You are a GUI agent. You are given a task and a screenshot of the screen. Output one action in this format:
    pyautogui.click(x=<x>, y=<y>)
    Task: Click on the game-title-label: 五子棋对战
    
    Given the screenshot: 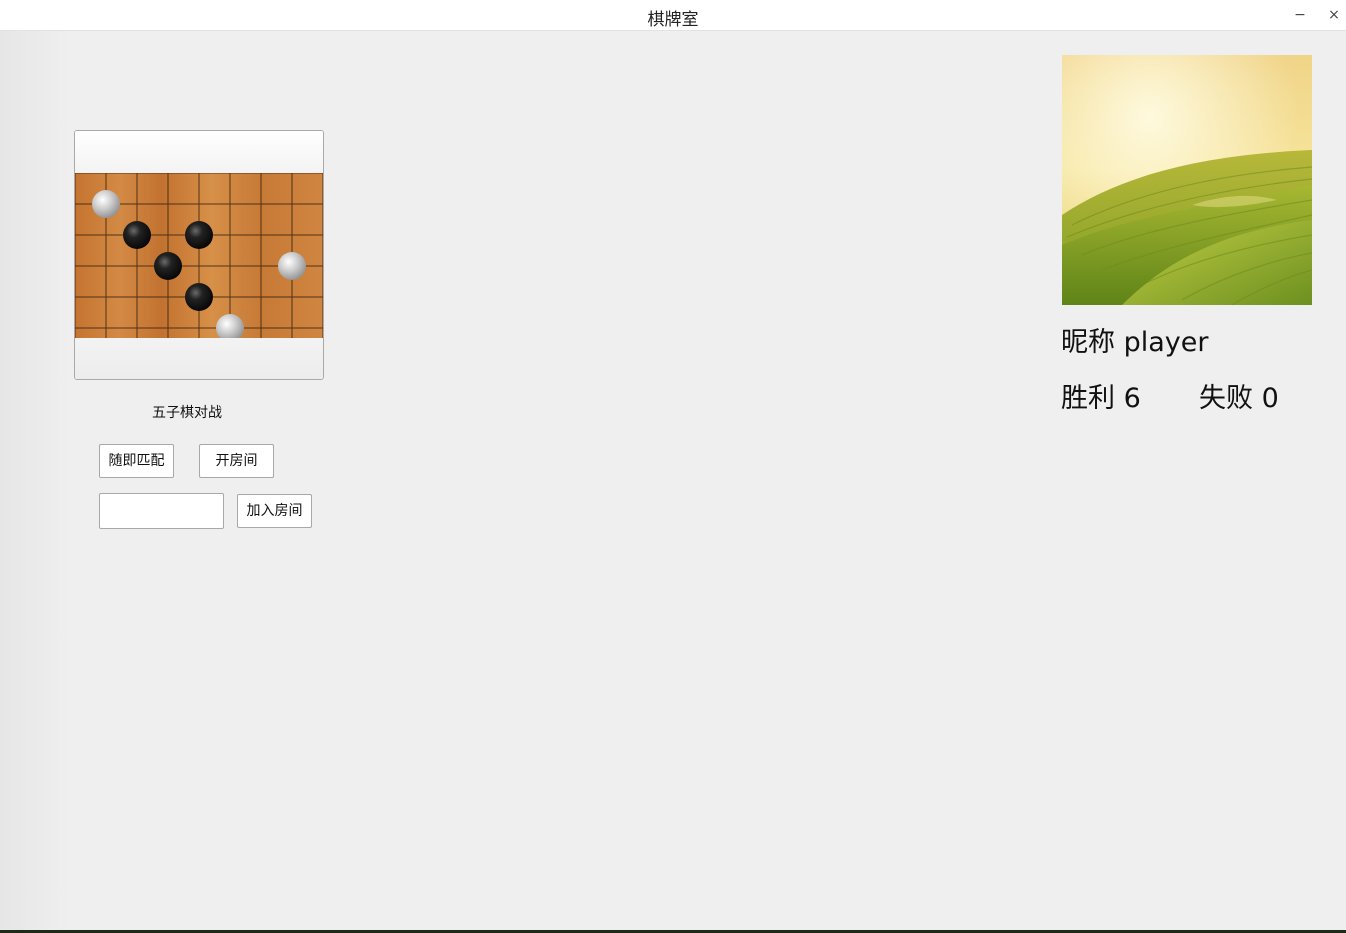 What is the action you would take?
    pyautogui.click(x=187, y=413)
    